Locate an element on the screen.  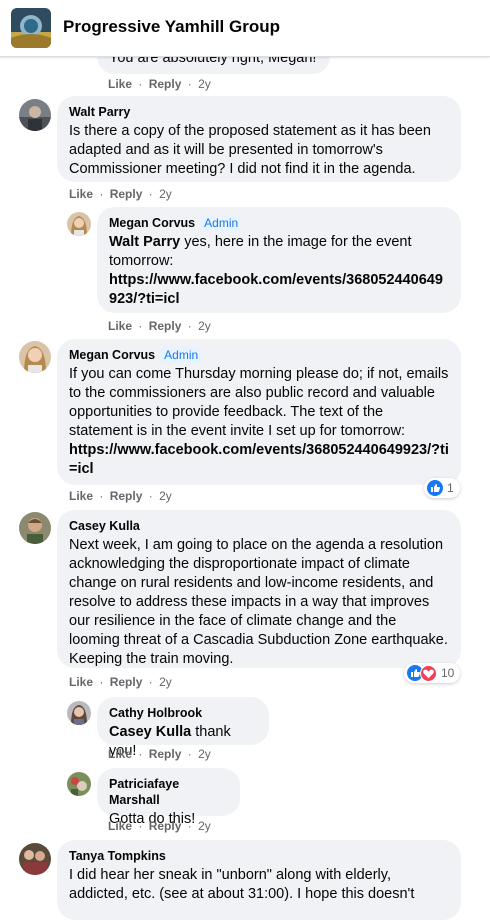
reaction-count: 1 is located at coordinates (450, 488).